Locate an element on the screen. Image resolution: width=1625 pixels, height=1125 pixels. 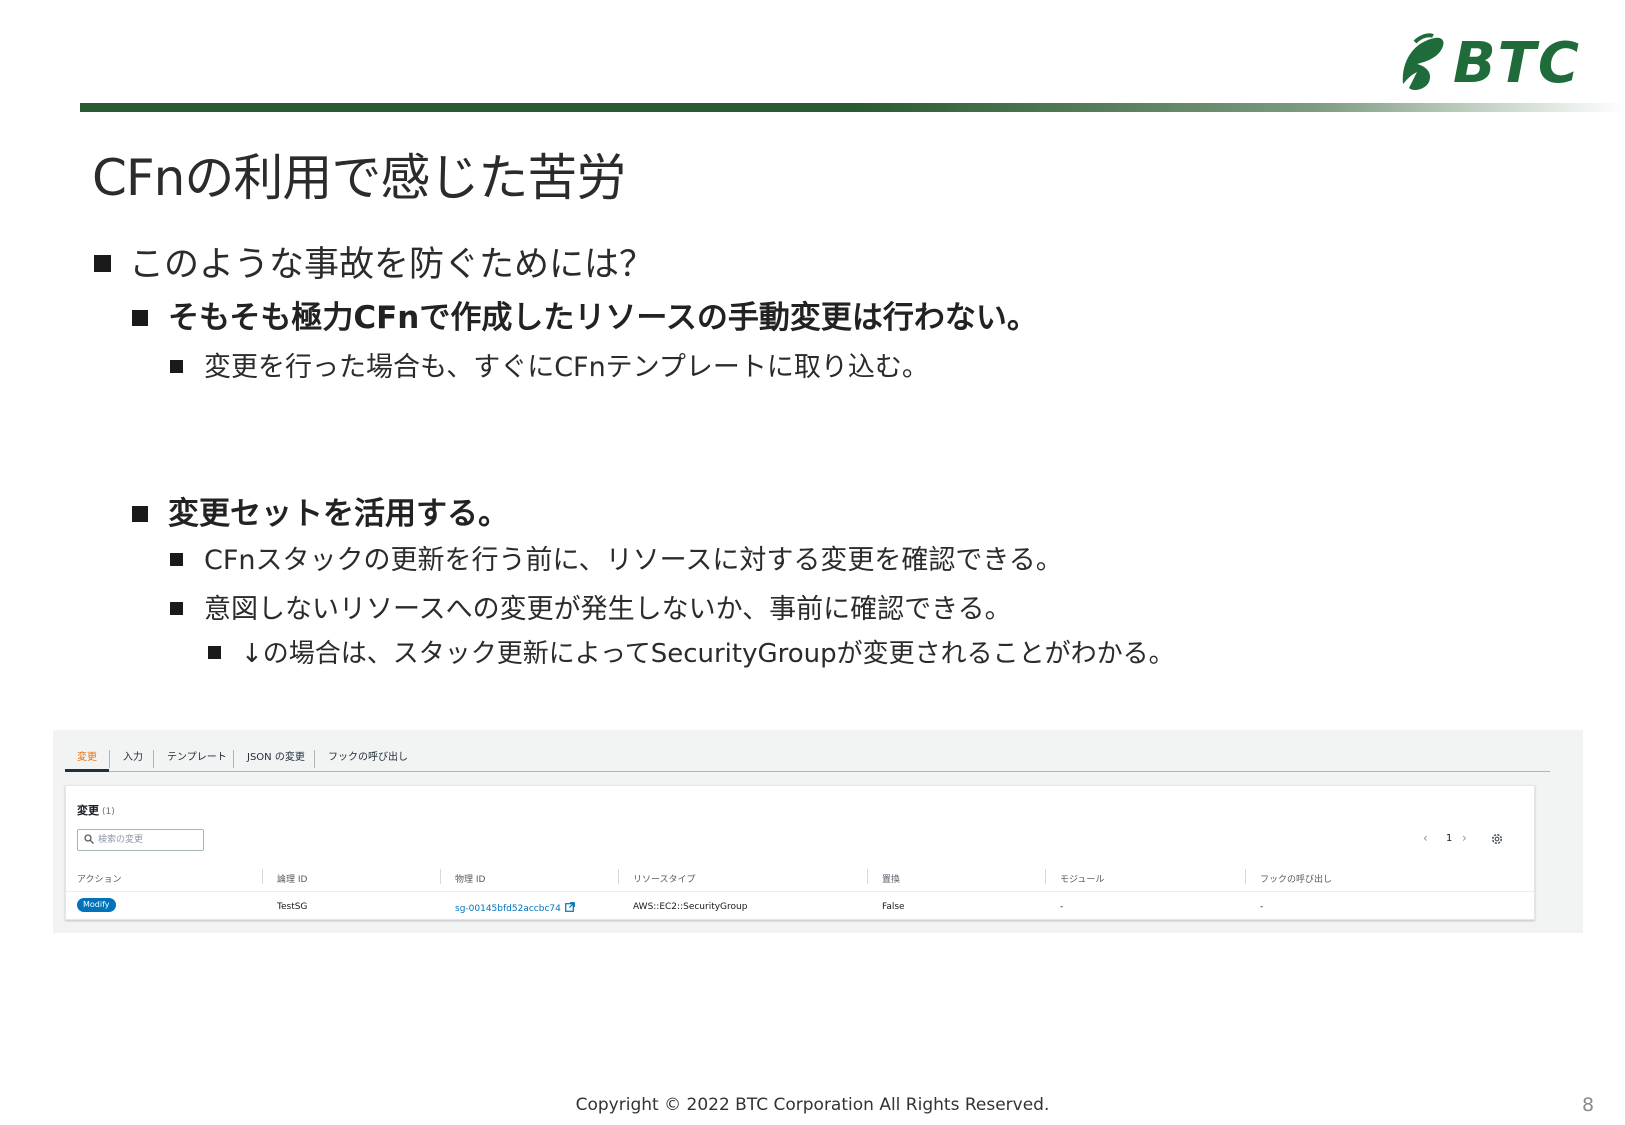
company-logo: BTC is located at coordinates (1495, 64).